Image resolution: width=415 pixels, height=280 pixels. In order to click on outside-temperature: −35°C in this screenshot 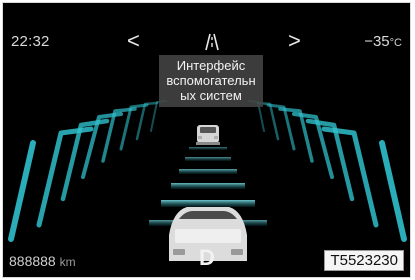, I will do `click(383, 41)`.